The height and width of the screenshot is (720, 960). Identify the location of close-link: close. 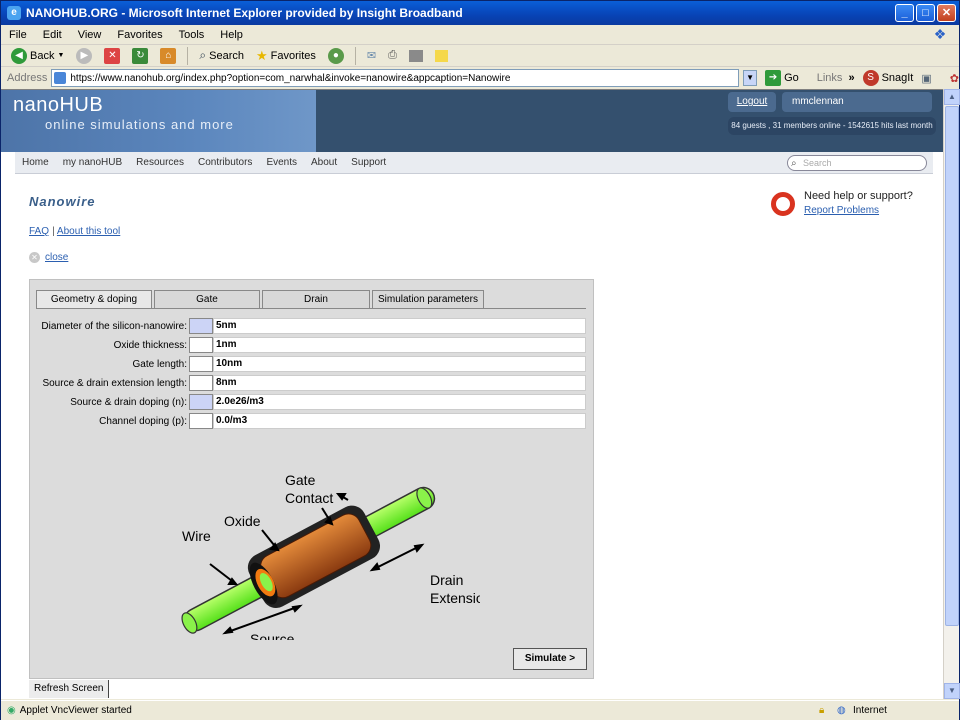
(56, 257).